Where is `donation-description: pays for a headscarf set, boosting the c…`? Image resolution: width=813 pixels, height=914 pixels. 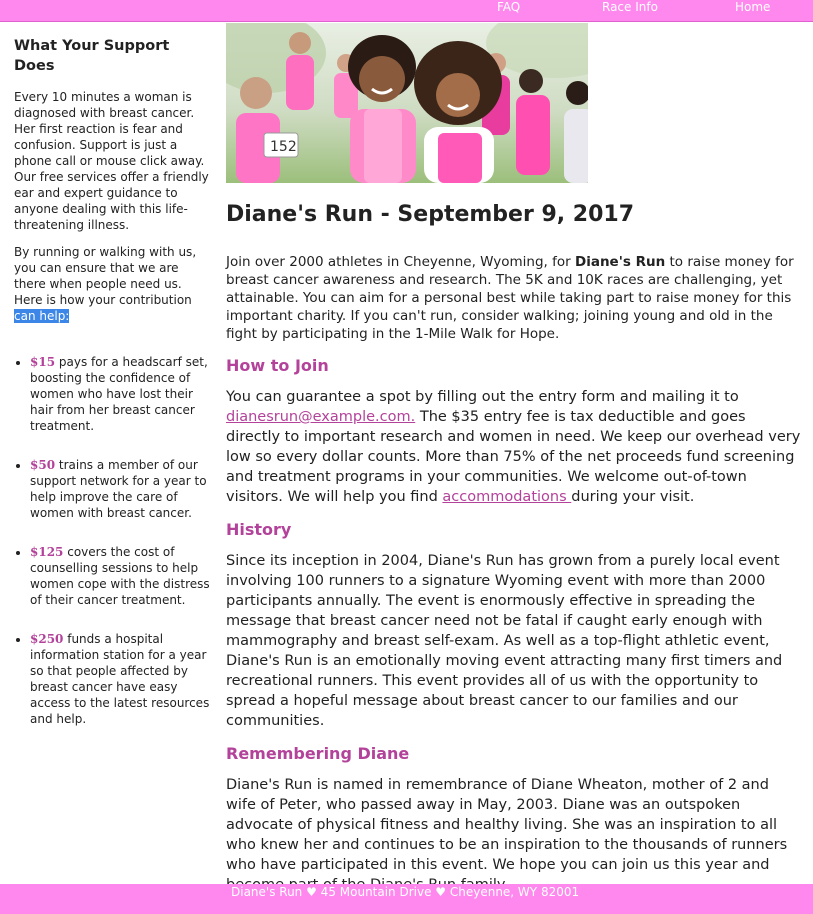
donation-description: pays for a headscarf set, boosting the c… is located at coordinates (119, 394).